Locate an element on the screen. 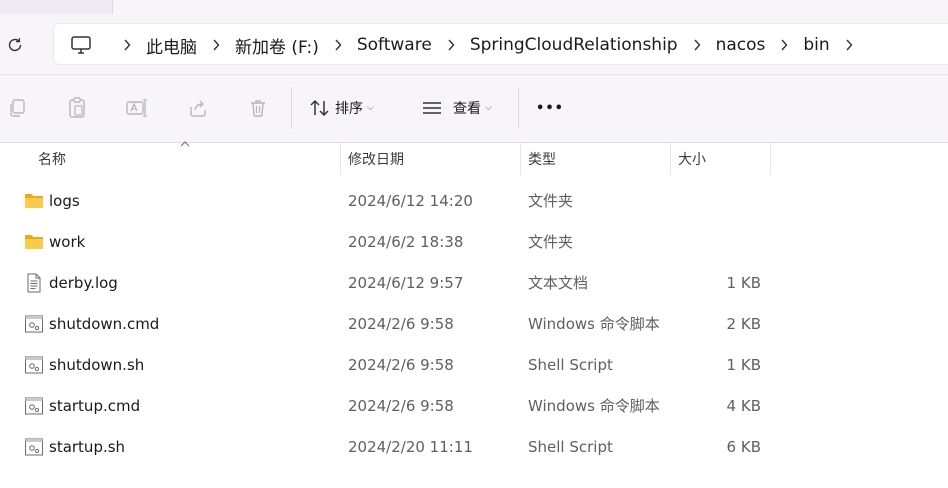  column-header-type: 类型 is located at coordinates (542, 159).